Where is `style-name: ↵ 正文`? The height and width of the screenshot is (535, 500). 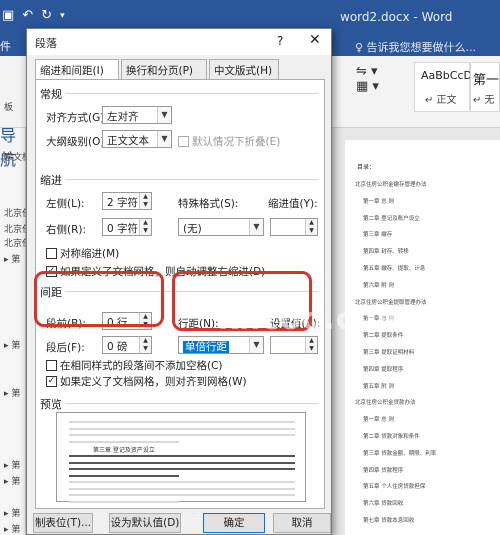 style-name: ↵ 正文 is located at coordinates (441, 100).